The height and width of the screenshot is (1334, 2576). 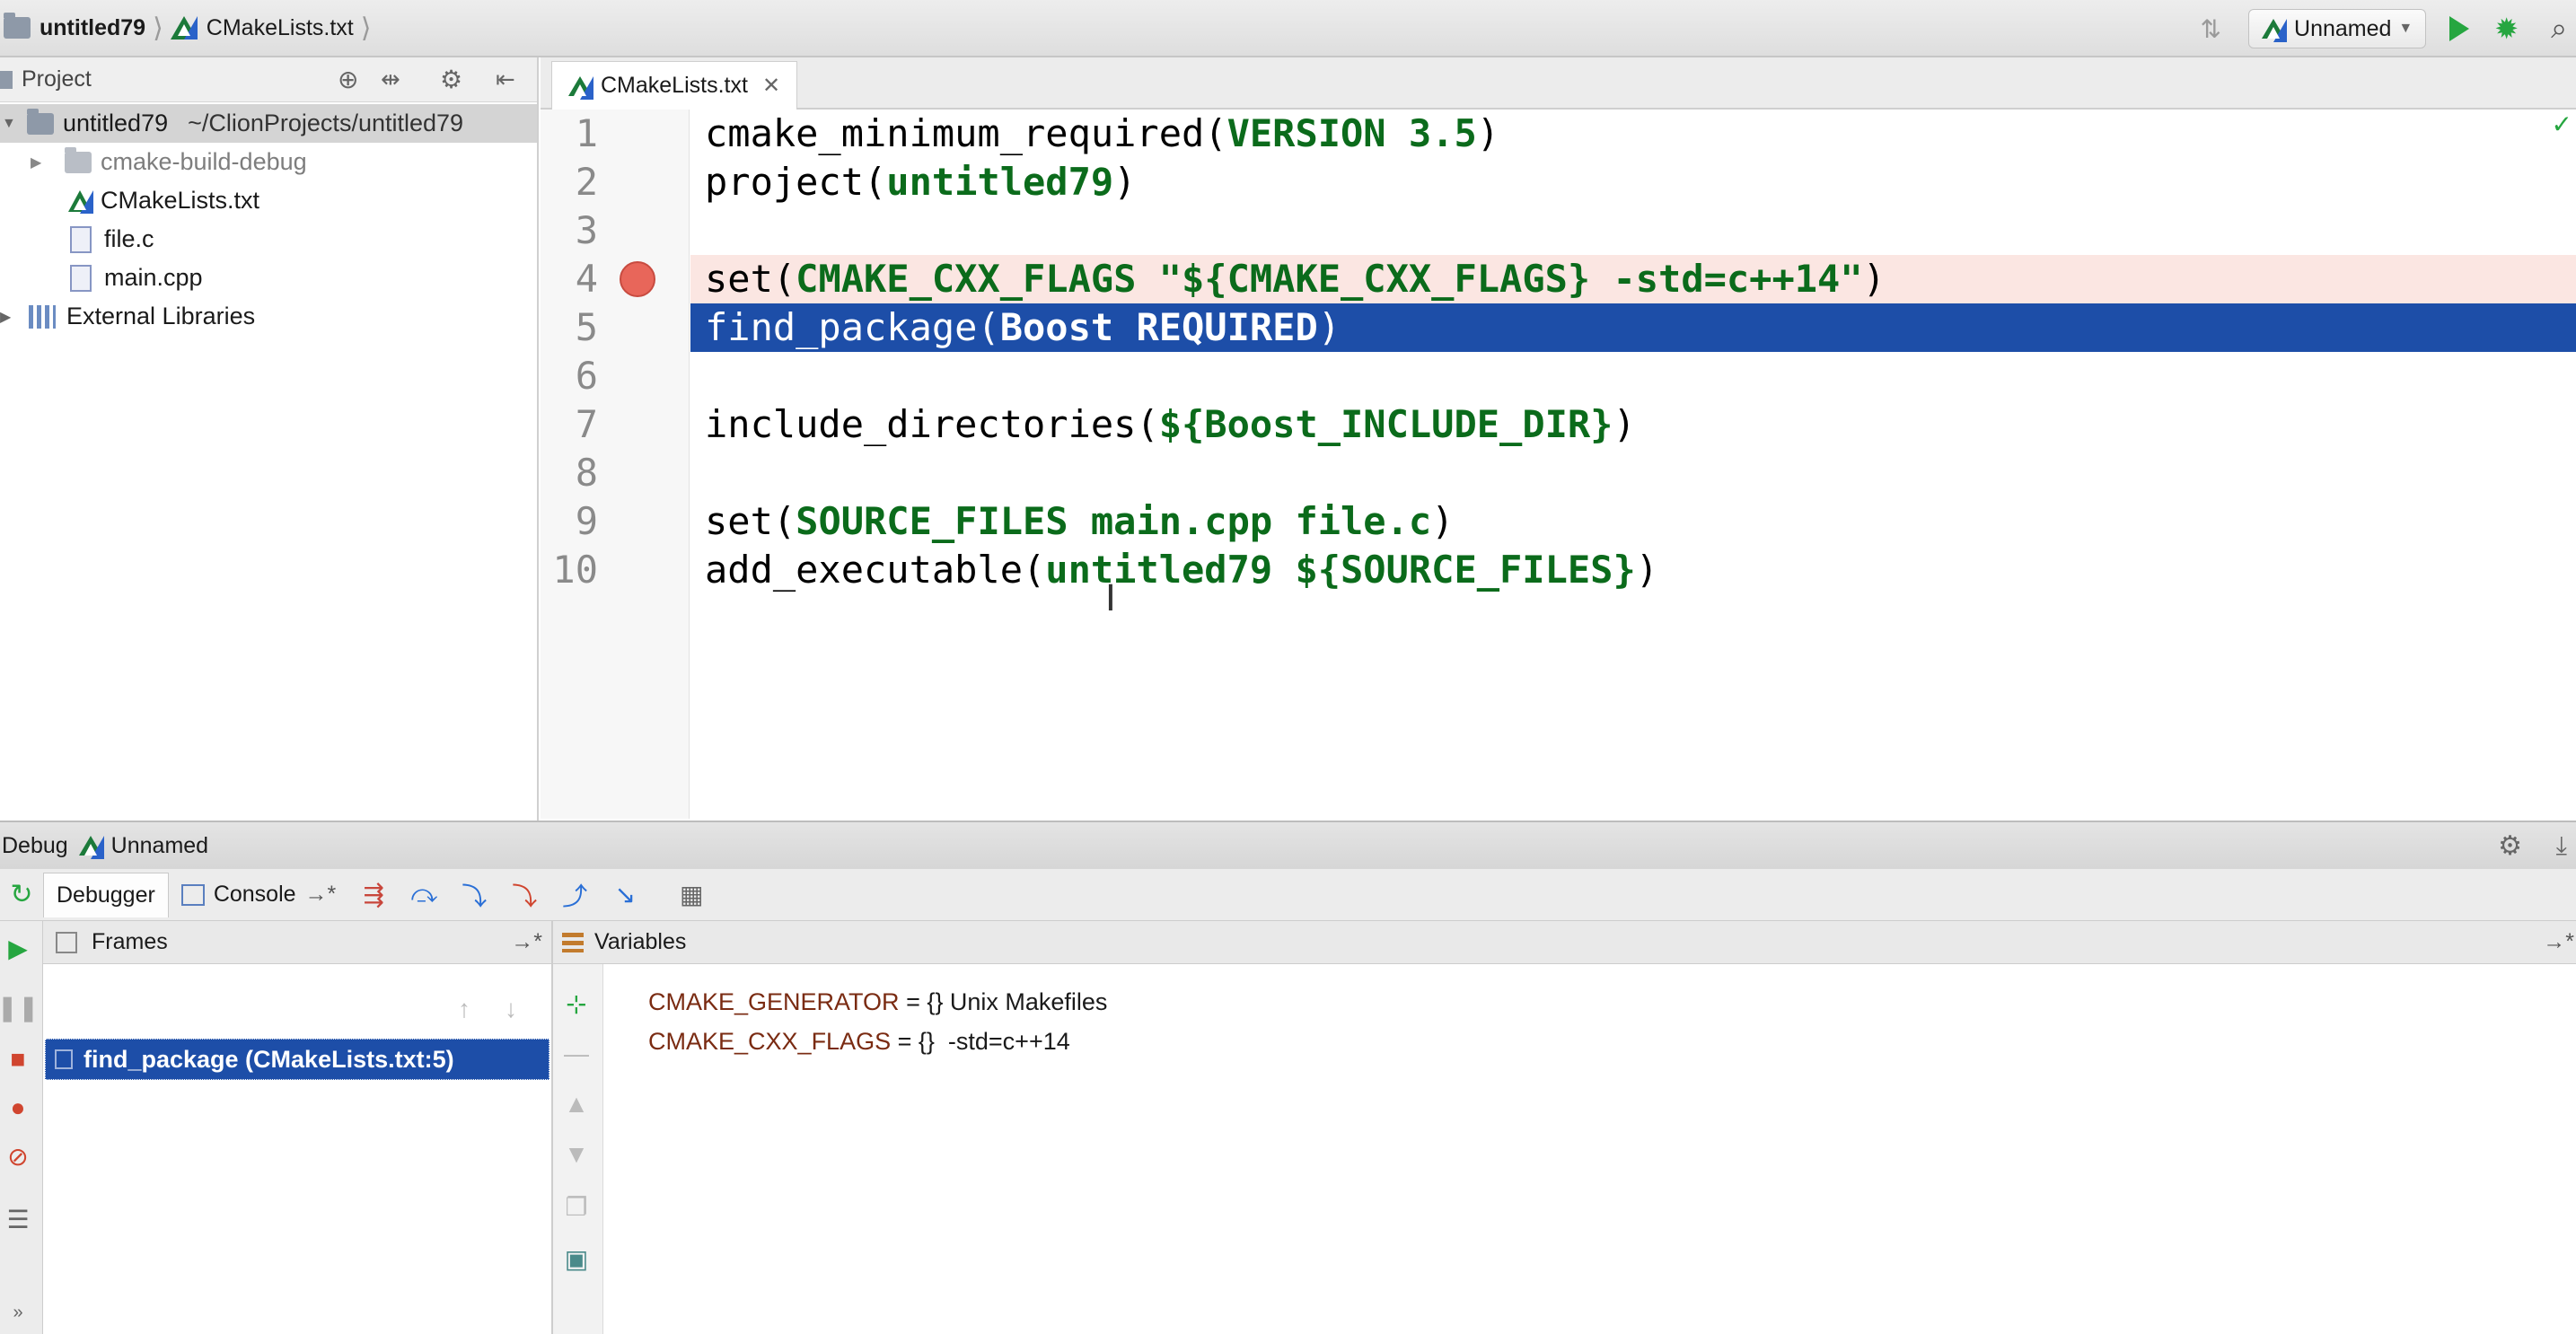 I want to click on editor-gutter: 1 2 3 4 5 6 7 8 9 10, so click(x=615, y=464).